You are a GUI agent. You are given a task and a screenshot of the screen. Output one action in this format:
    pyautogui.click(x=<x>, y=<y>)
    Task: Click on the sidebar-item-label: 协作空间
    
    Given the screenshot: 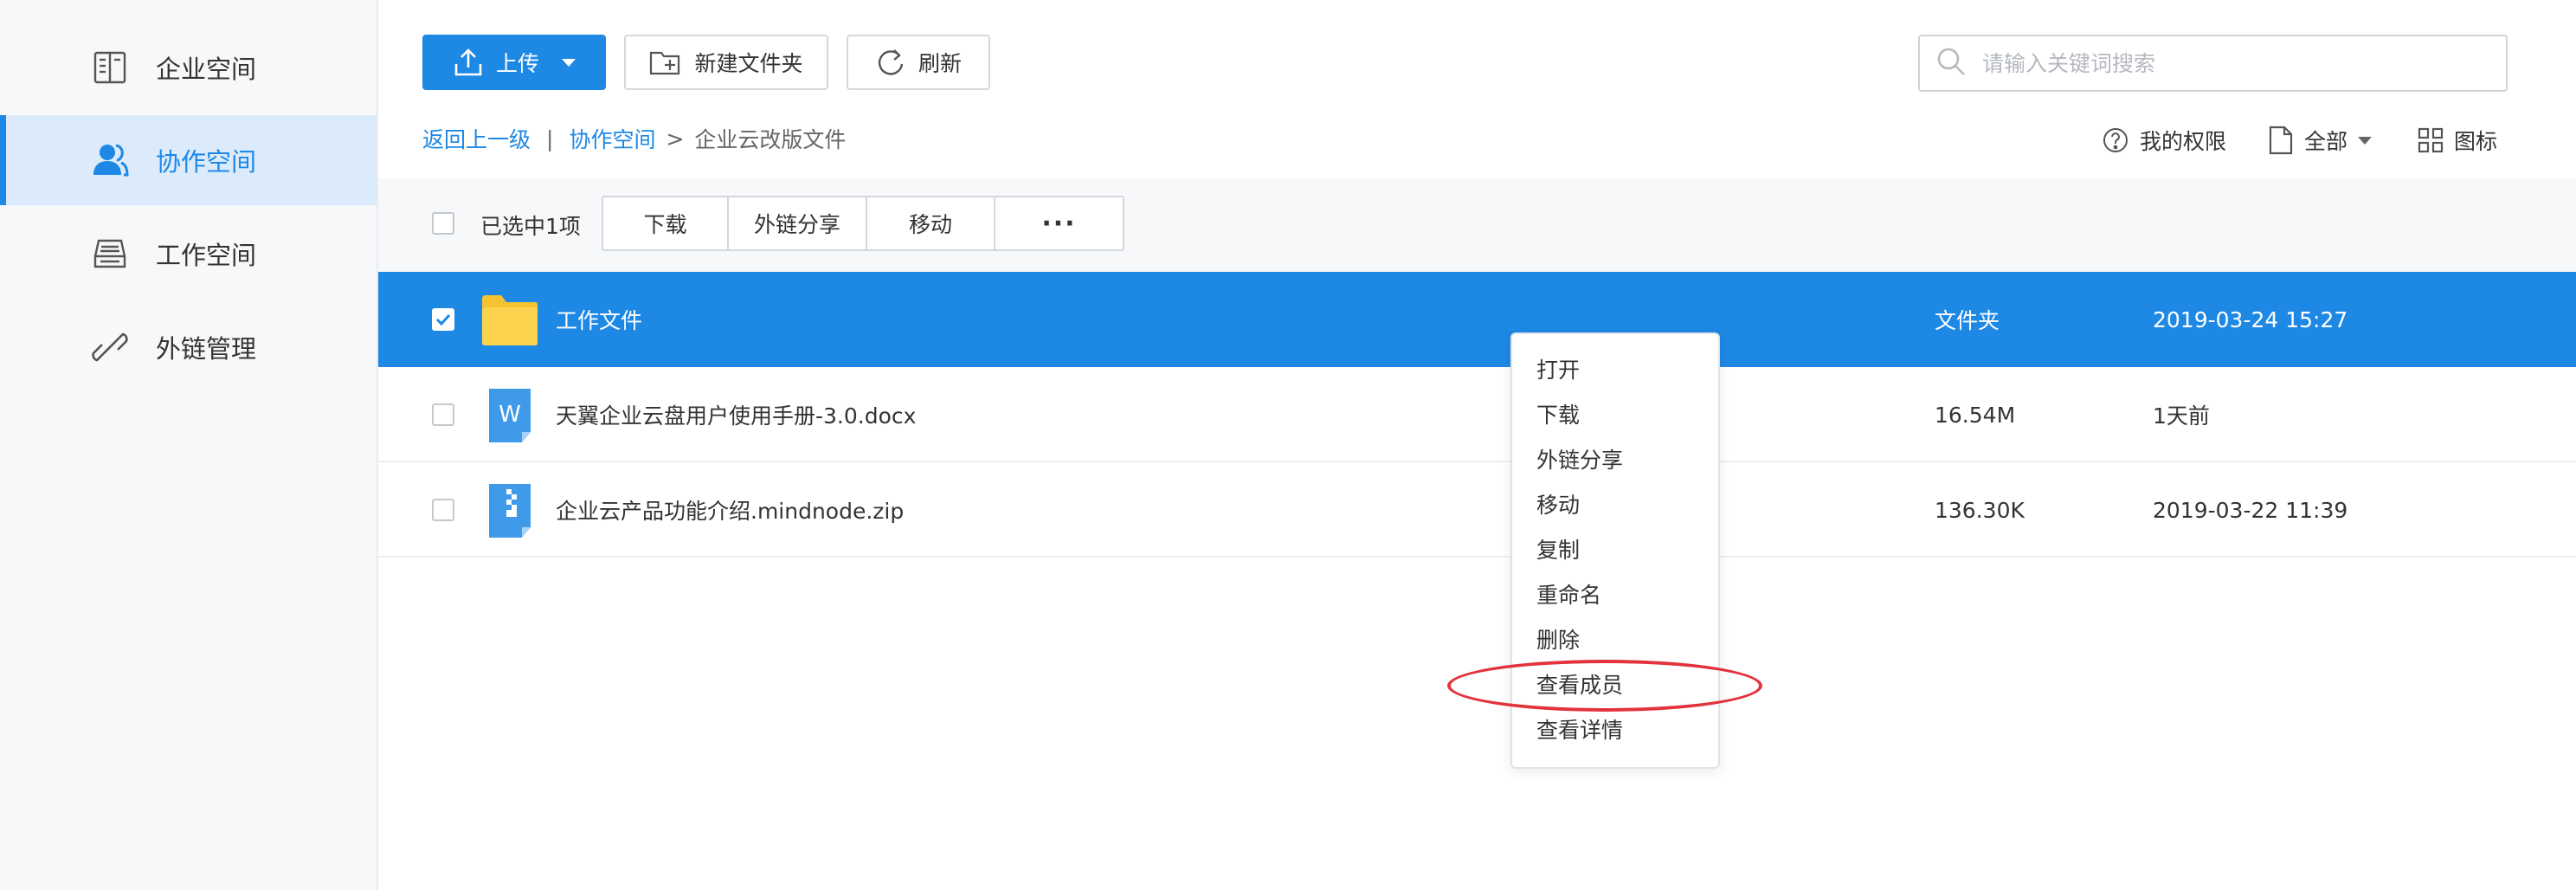 What is the action you would take?
    pyautogui.click(x=206, y=162)
    